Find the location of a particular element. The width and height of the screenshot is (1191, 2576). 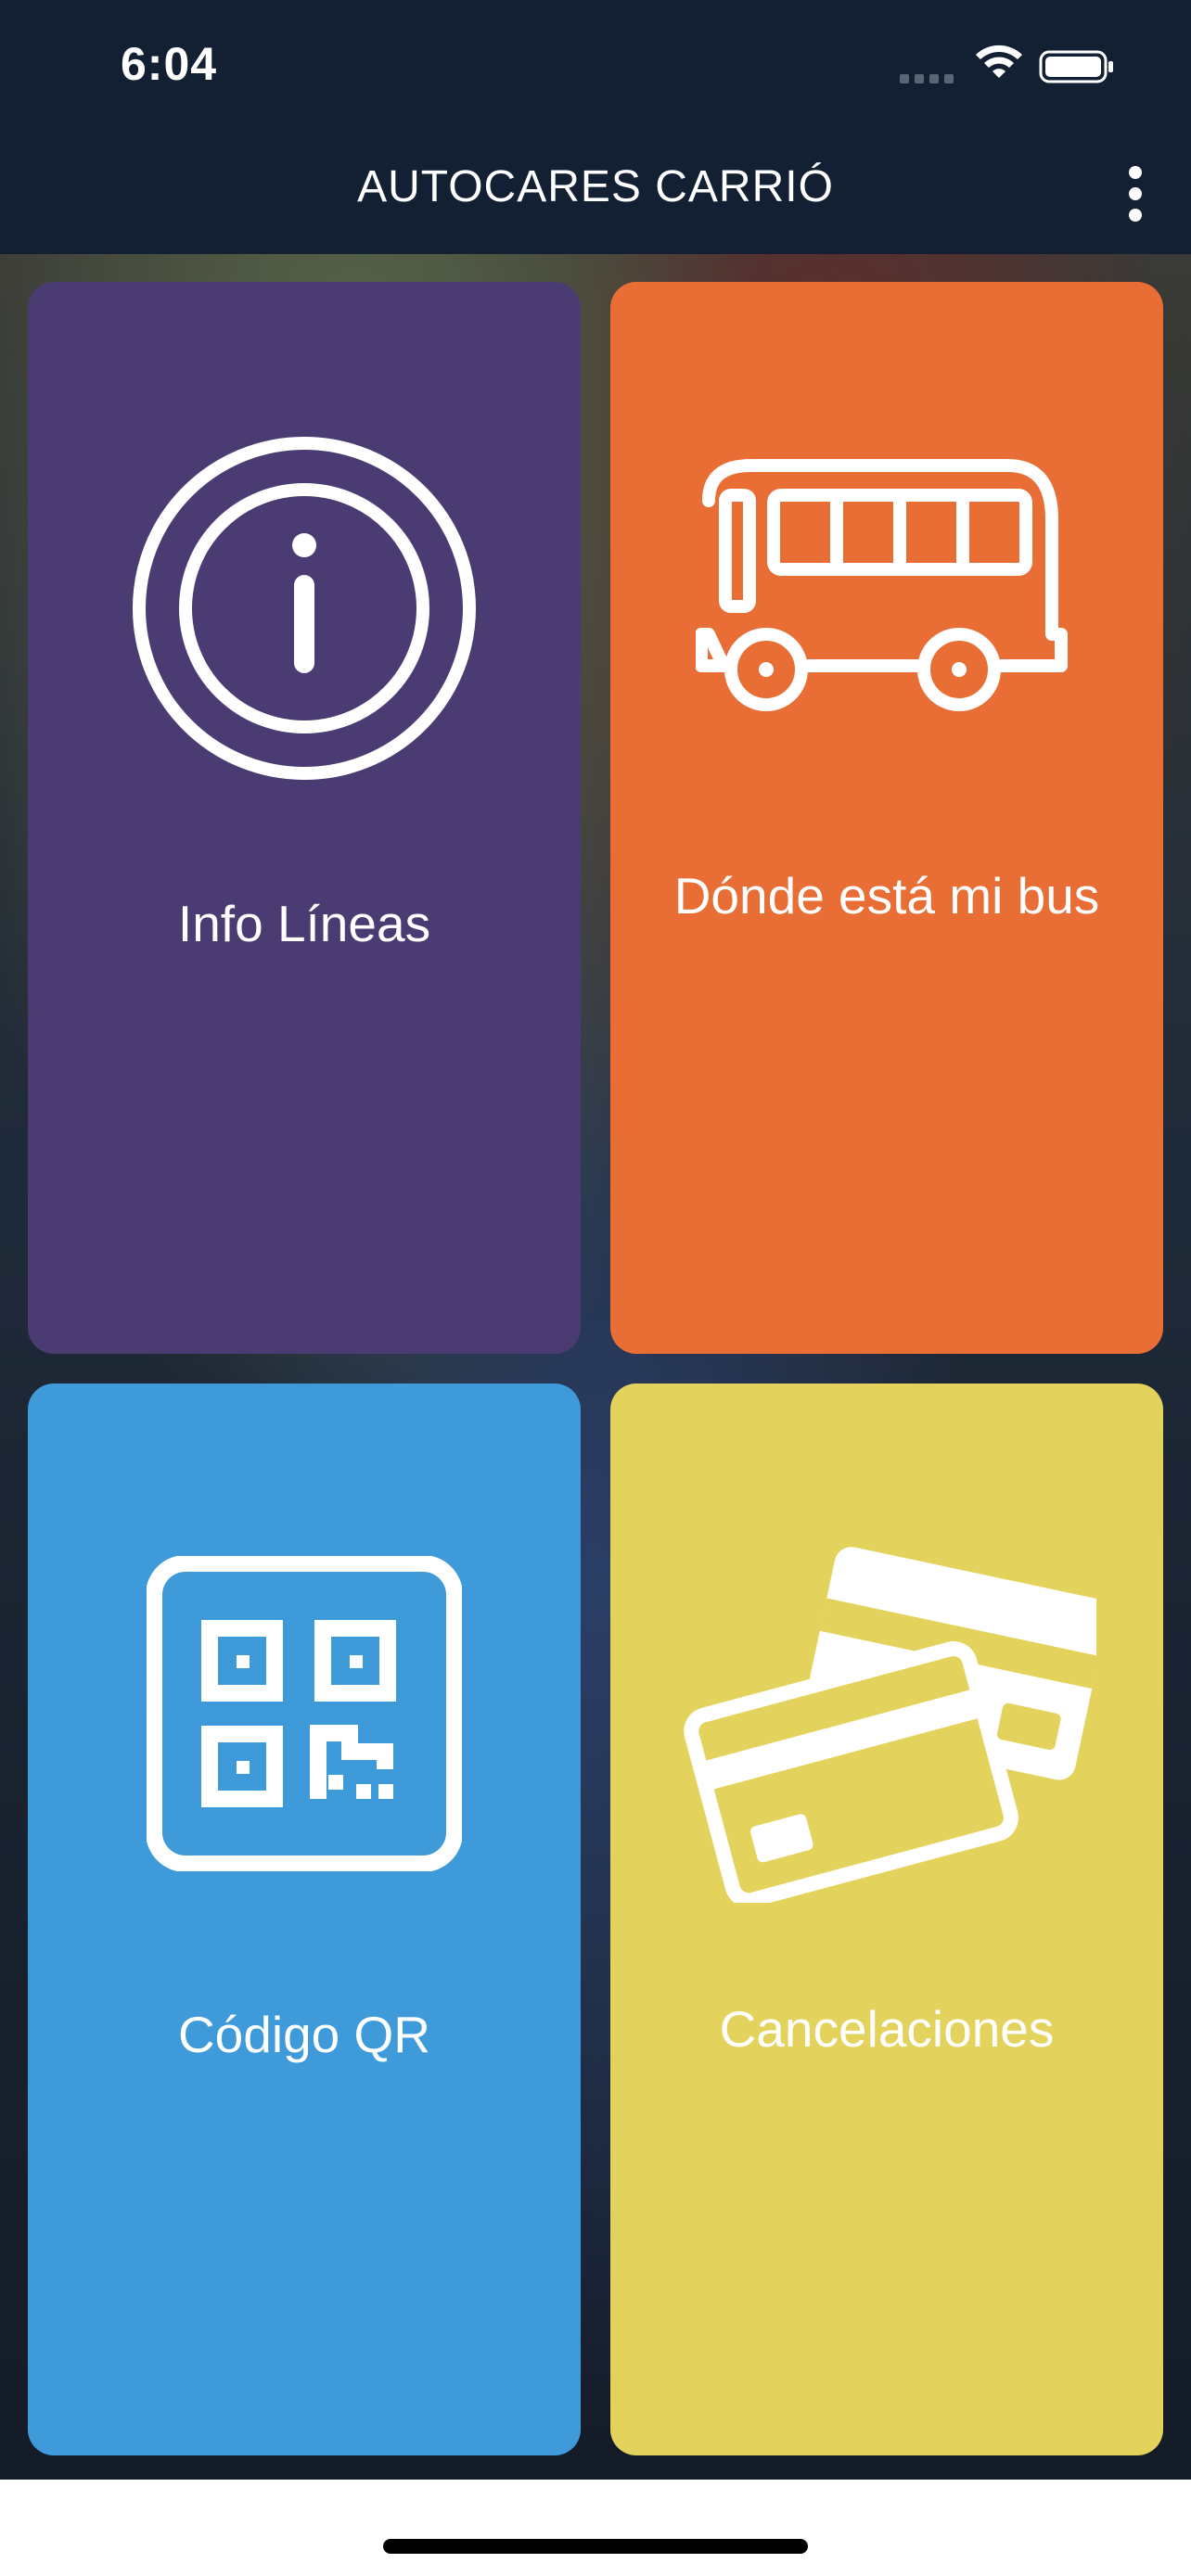

home-indicator is located at coordinates (595, 2546).